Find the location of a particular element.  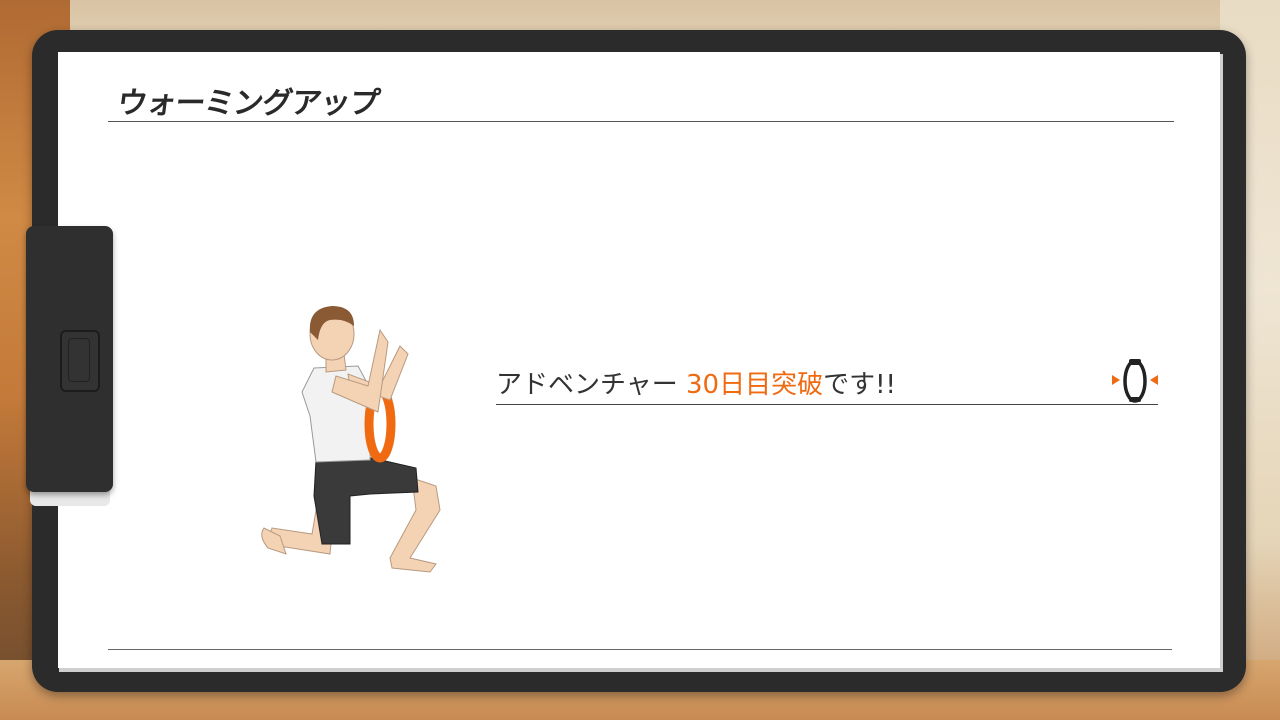

achievement-message: アドベンチャー 30日目突破です!! is located at coordinates (696, 382).